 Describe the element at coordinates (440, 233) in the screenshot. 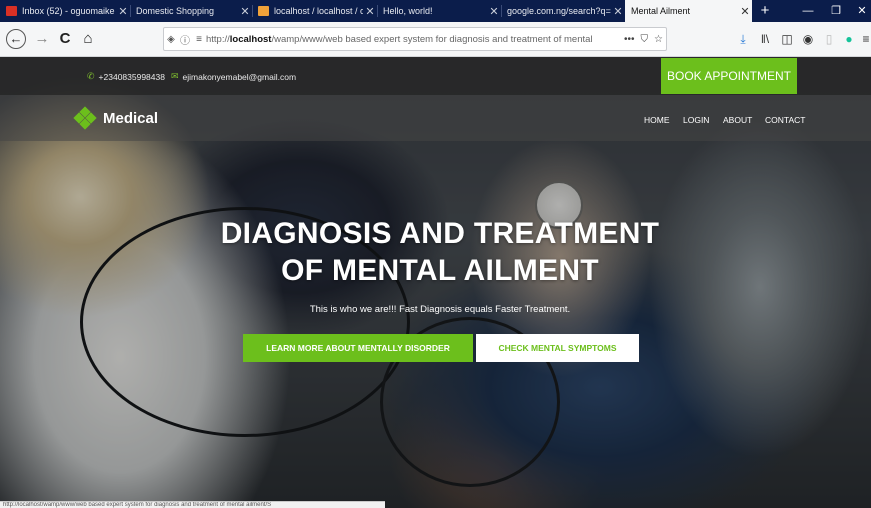

I see `hero-title-line-1: DIAGNOSIS AND TREATMENT` at that location.